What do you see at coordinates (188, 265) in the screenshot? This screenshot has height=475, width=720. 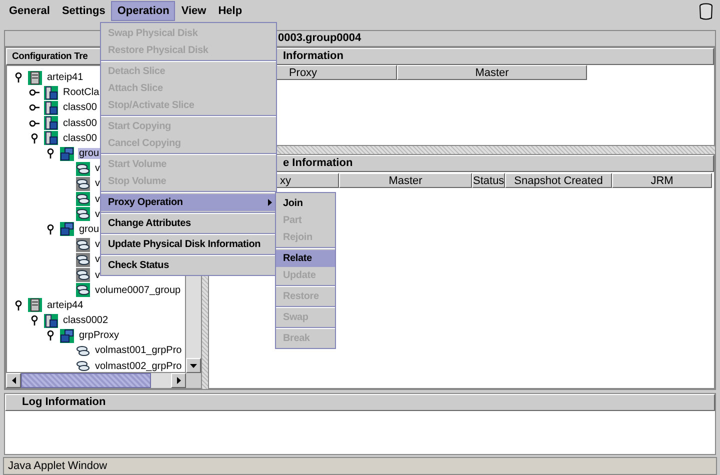 I see `menu-item: Check Status` at bounding box center [188, 265].